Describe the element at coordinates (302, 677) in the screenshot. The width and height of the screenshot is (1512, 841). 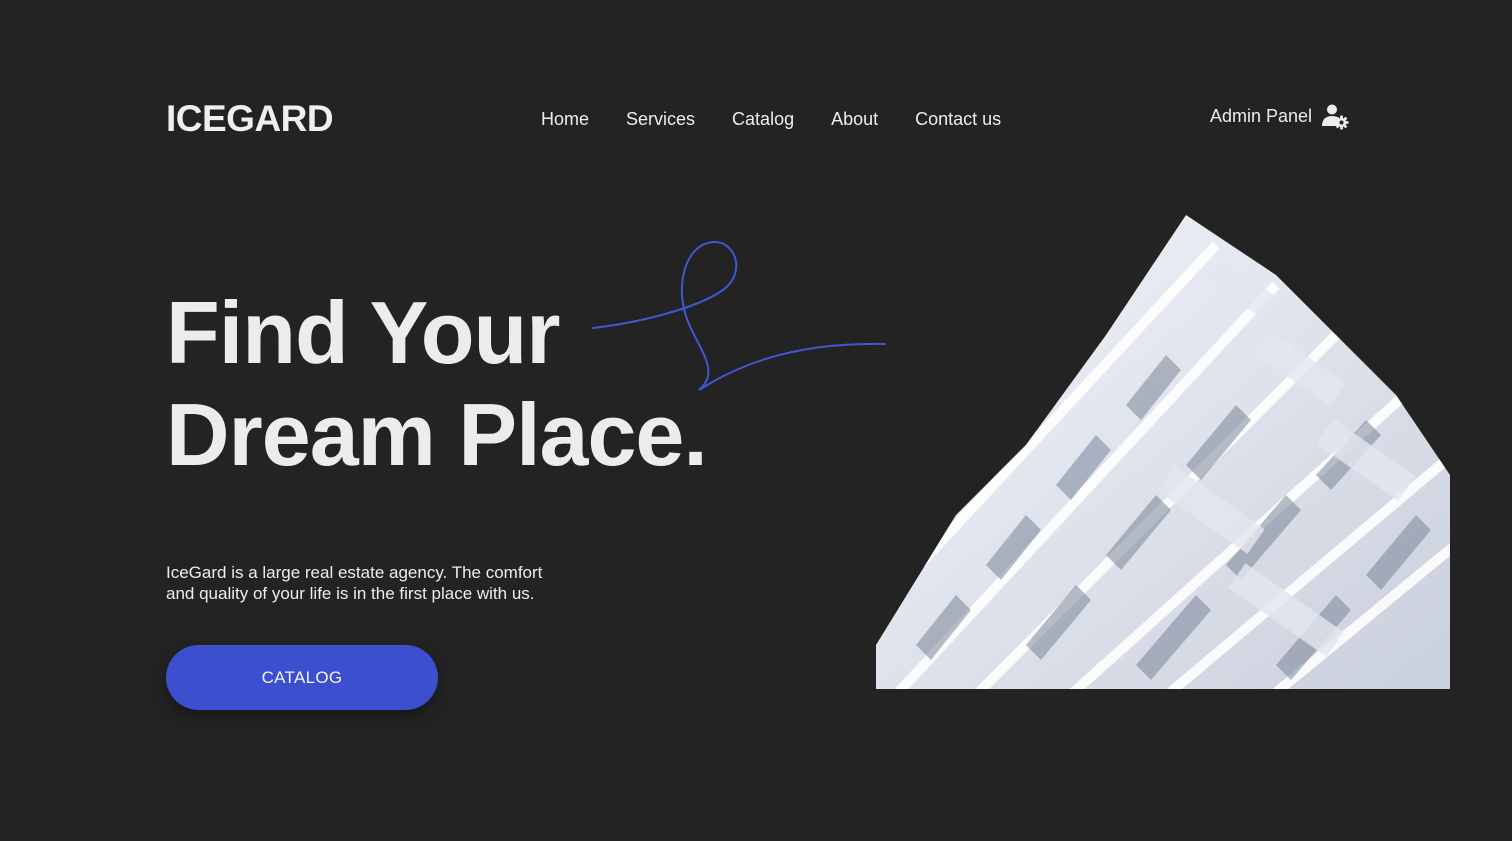
I see `catalog-button: CATALOG` at that location.